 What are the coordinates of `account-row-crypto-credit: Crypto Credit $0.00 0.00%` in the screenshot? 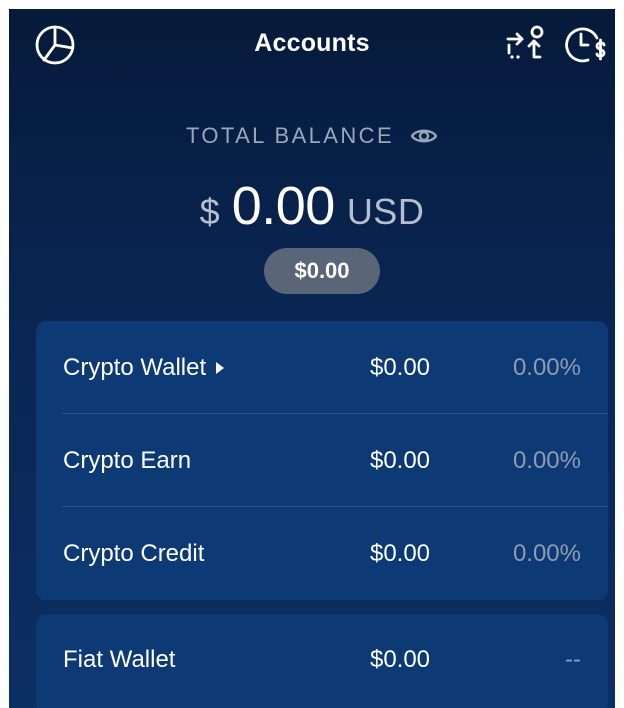 It's located at (322, 553).